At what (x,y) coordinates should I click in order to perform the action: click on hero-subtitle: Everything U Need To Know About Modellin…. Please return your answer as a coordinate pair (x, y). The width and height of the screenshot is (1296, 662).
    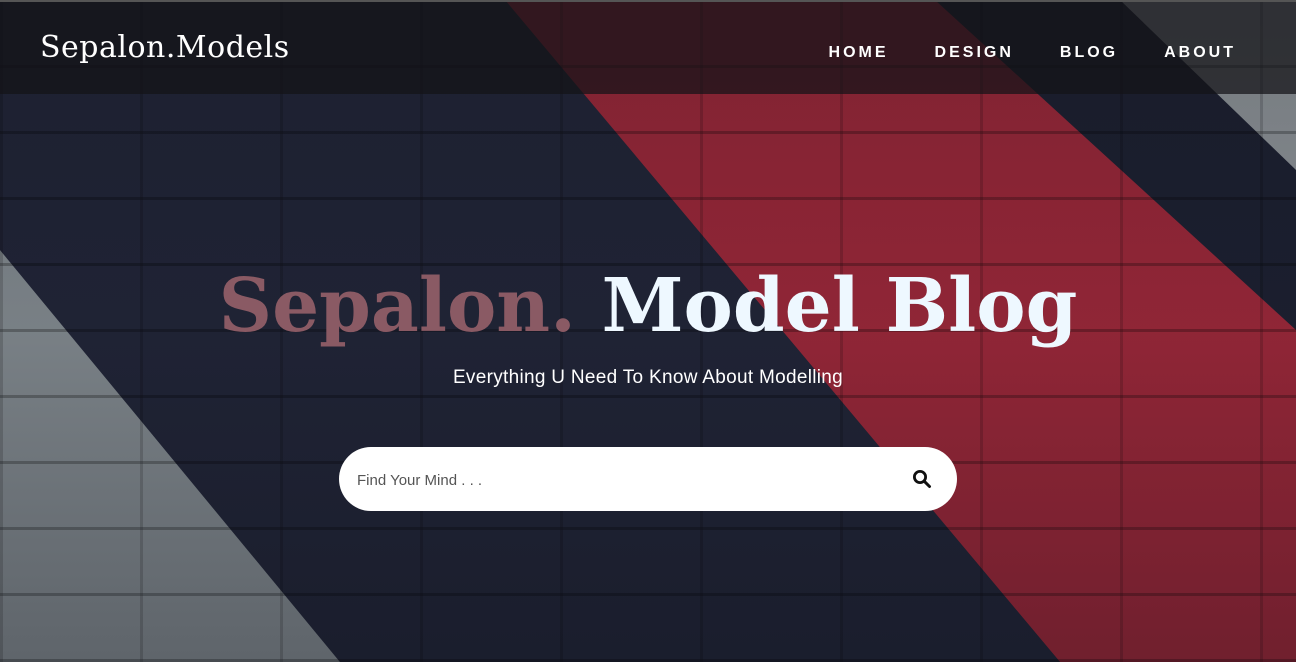
    Looking at the image, I should click on (648, 377).